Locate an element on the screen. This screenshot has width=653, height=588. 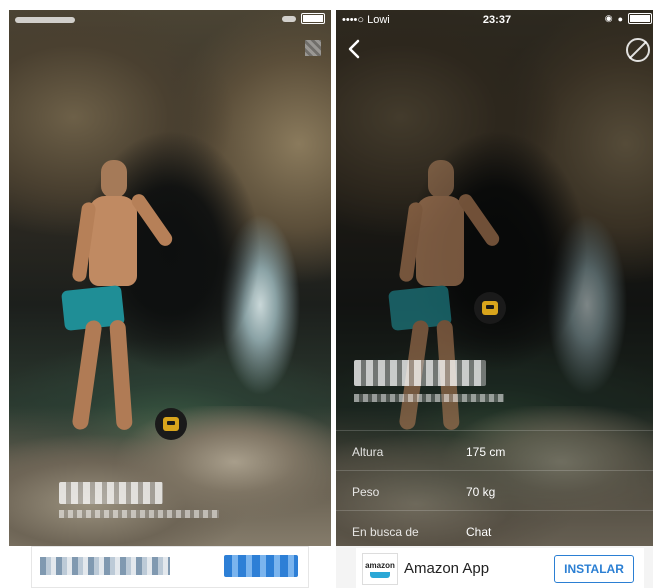
detail-value: 70 kg is located at coordinates (481, 492).